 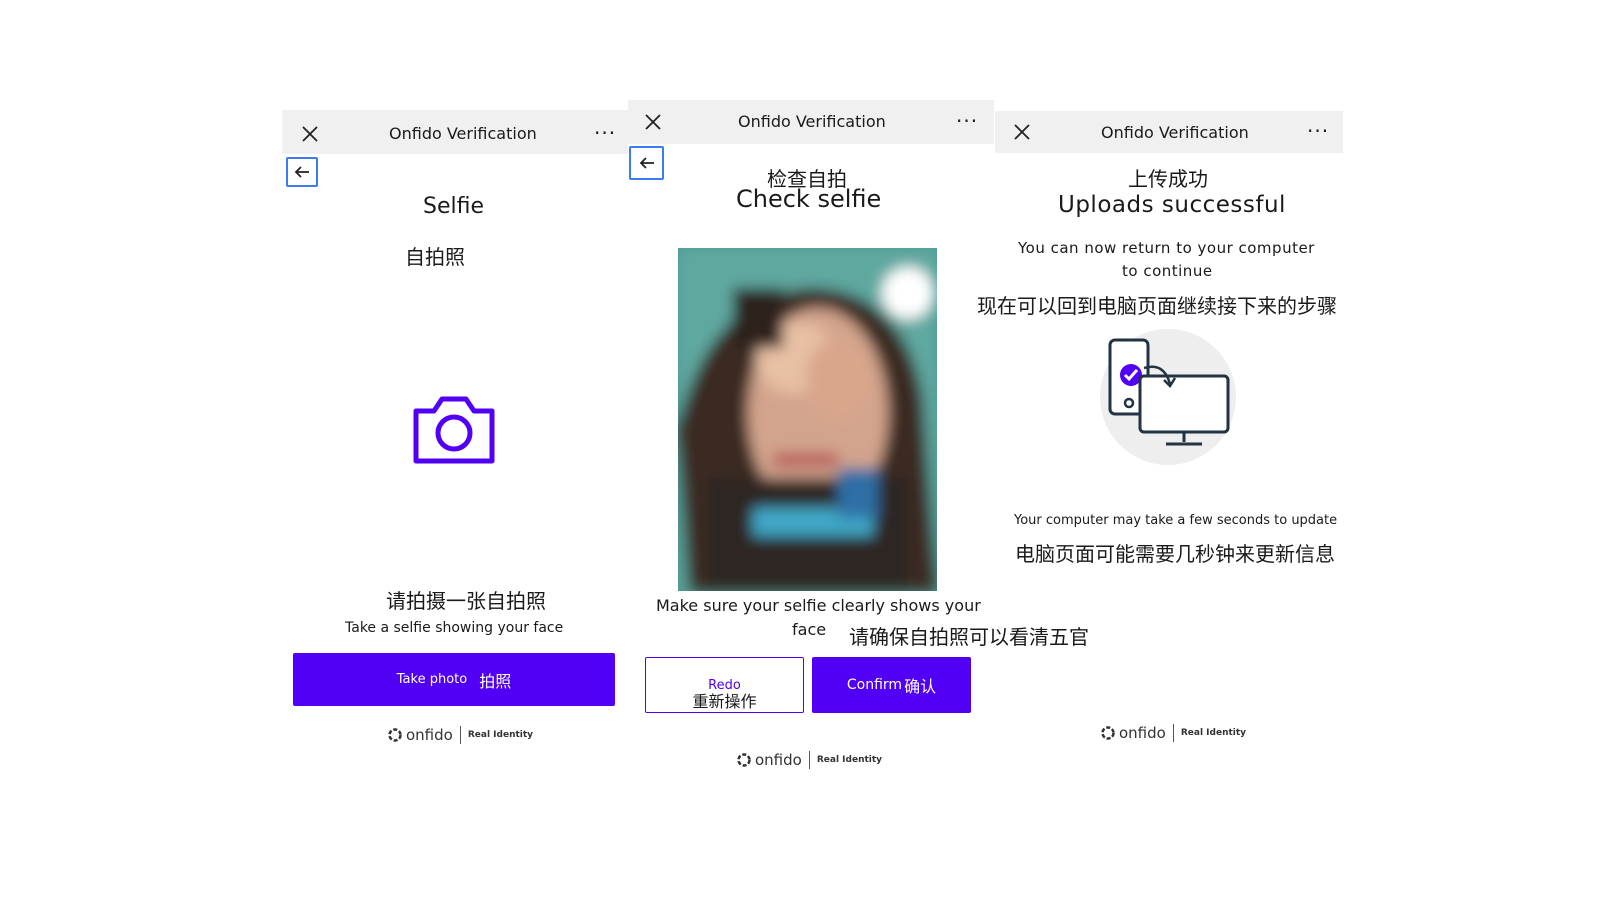 What do you see at coordinates (874, 685) in the screenshot?
I see `confirm-label: Confirm` at bounding box center [874, 685].